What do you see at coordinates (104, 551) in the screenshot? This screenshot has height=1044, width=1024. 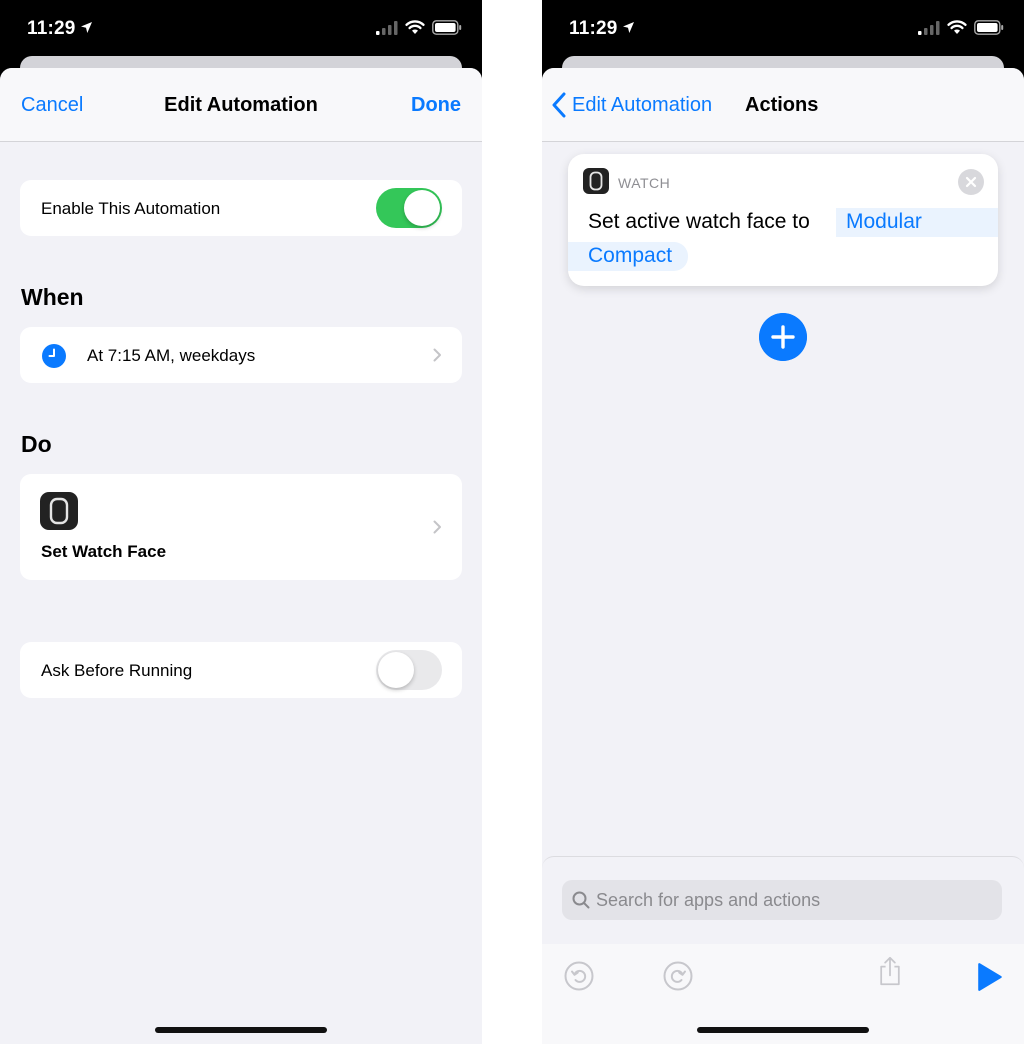 I see `action-label: Set Watch Face` at bounding box center [104, 551].